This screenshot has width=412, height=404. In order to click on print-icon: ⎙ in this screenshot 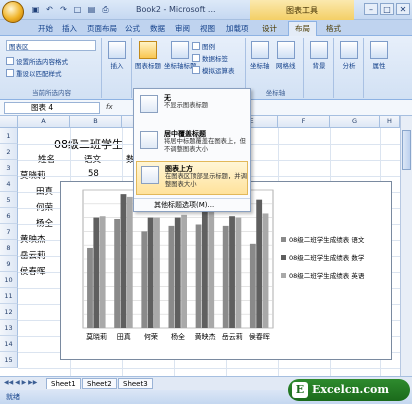, I will do `click(105, 9)`.